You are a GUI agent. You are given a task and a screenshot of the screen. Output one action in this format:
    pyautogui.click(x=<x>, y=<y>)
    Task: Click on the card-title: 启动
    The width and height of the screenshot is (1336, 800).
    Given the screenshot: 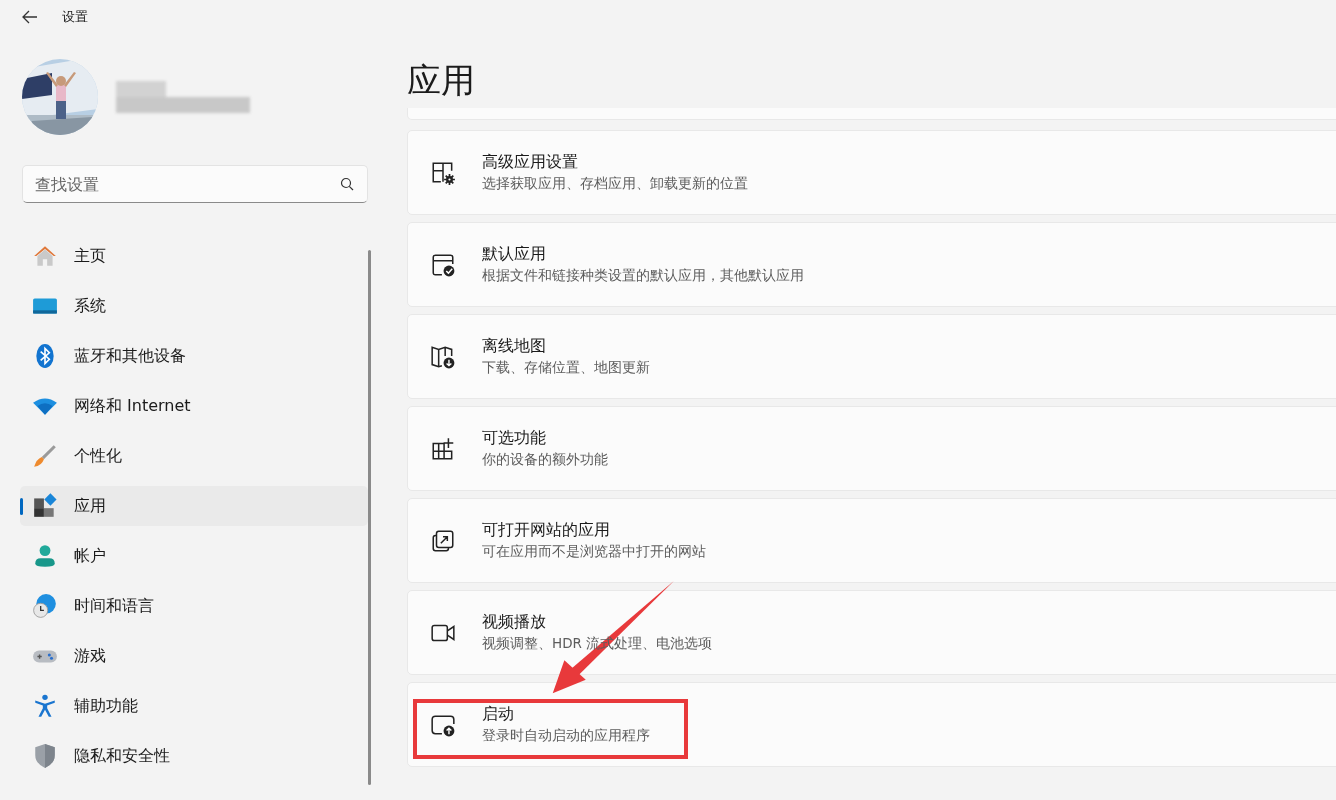 What is the action you would take?
    pyautogui.click(x=498, y=714)
    